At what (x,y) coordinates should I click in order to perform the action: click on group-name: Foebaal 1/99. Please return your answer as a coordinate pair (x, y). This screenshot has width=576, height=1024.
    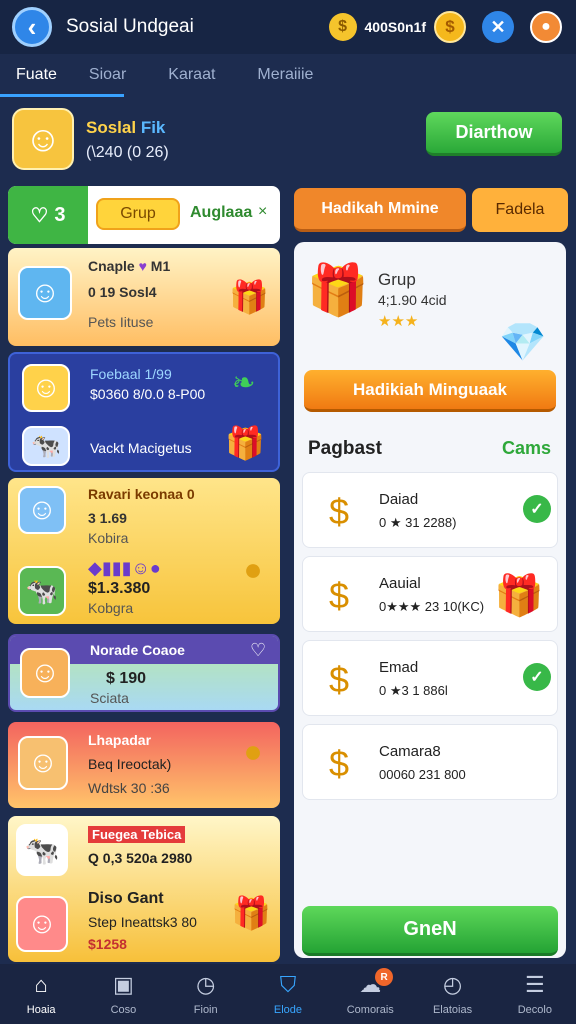
    Looking at the image, I should click on (131, 374).